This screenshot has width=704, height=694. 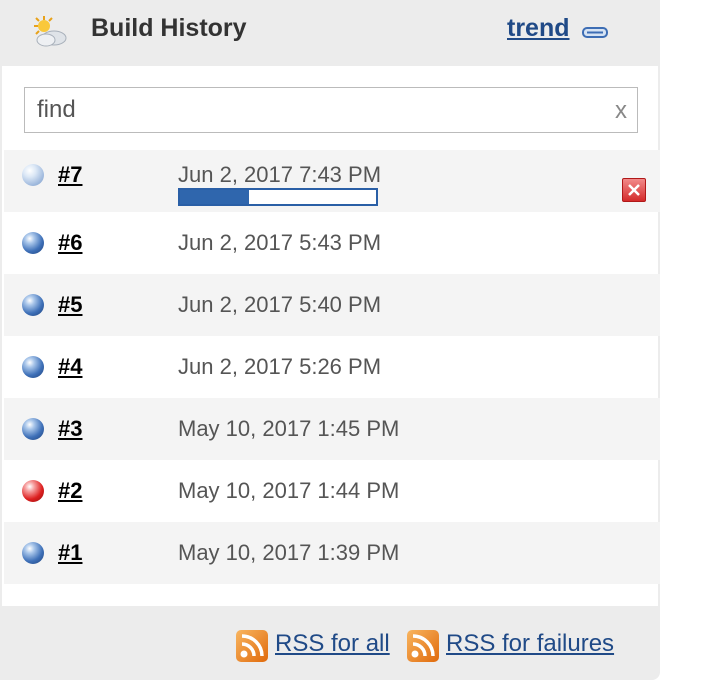 I want to click on build-row-5: #5 Jun 2, 2017 5:40 PM, so click(x=332, y=305).